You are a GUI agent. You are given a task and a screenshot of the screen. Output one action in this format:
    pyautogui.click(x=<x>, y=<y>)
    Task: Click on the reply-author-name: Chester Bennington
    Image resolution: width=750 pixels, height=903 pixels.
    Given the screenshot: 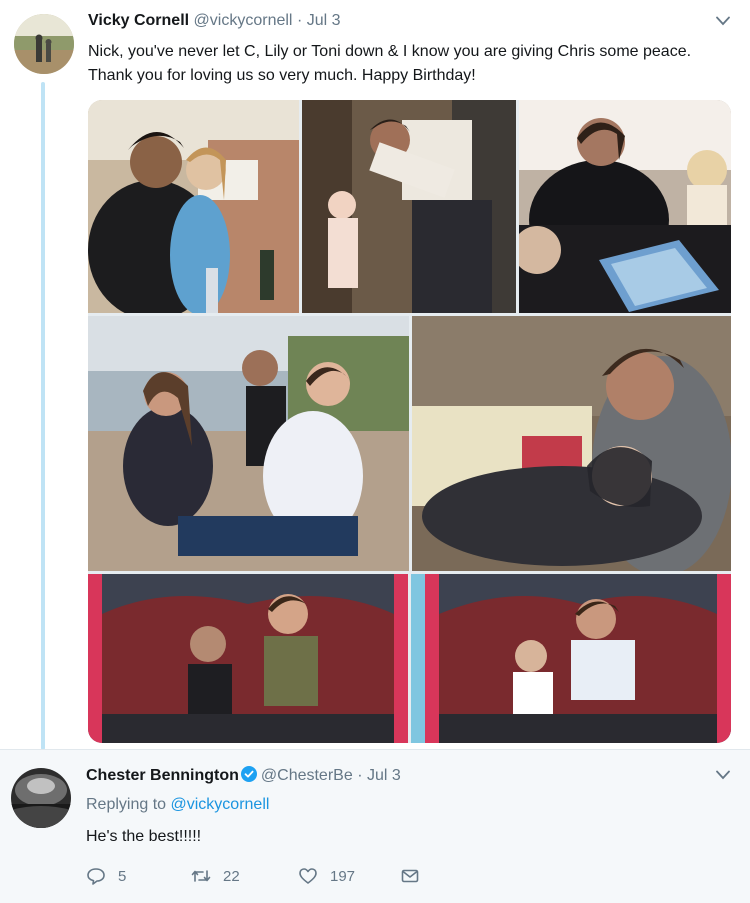 What is the action you would take?
    pyautogui.click(x=162, y=775)
    